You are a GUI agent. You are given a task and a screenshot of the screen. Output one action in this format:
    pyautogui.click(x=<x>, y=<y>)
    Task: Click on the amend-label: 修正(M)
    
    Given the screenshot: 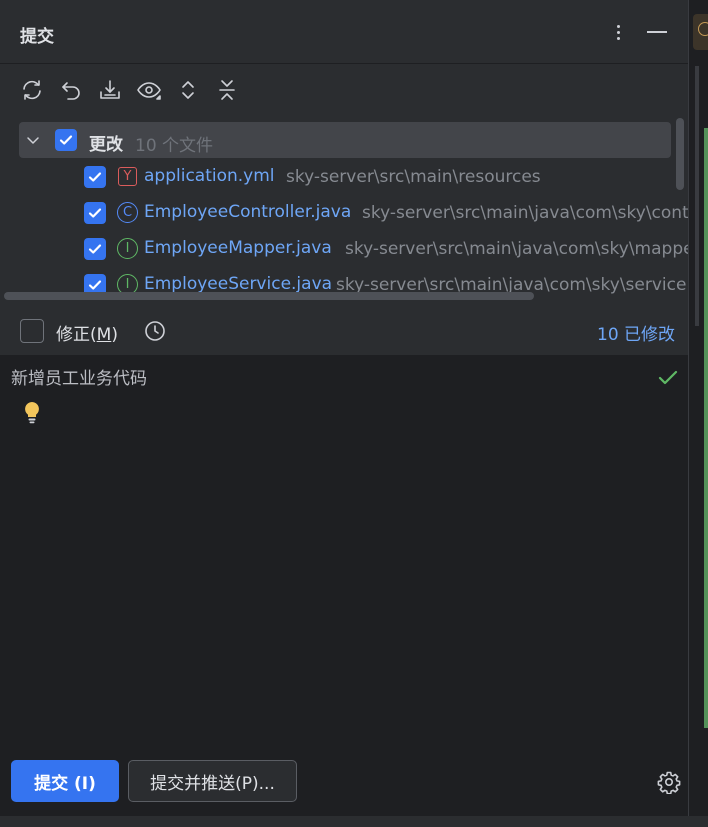 What is the action you would take?
    pyautogui.click(x=87, y=332)
    